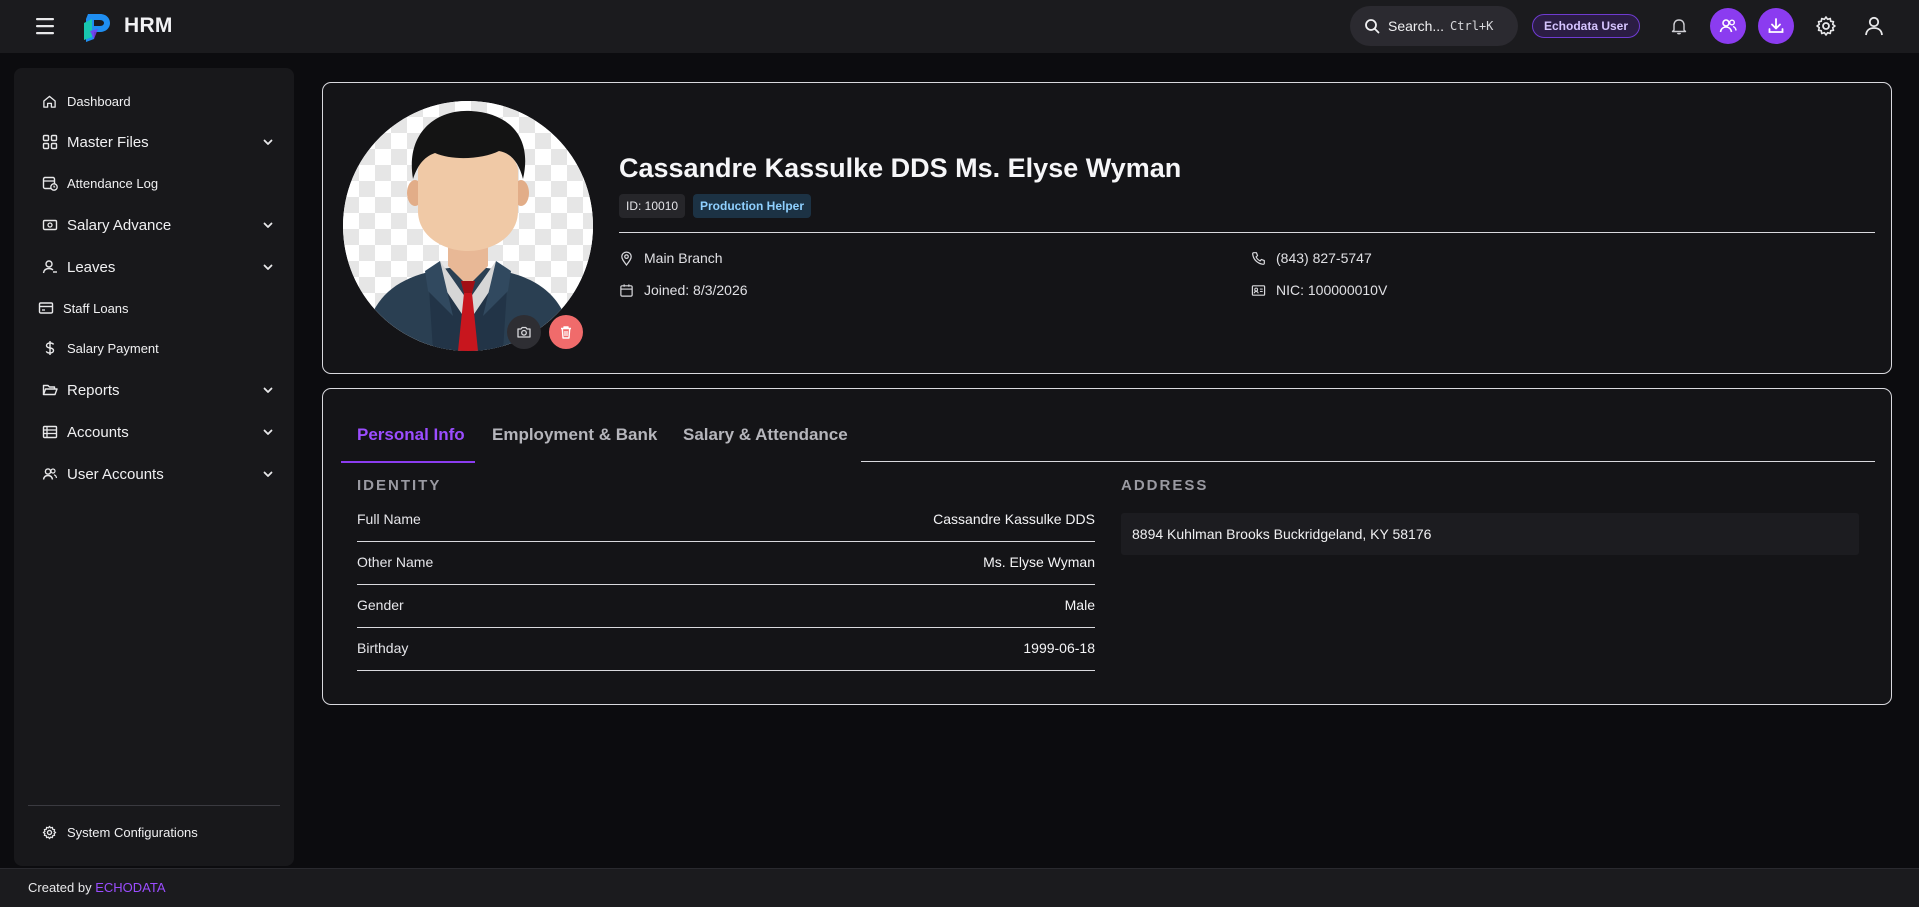 The image size is (1919, 907). I want to click on dollar-icon, so click(50, 348).